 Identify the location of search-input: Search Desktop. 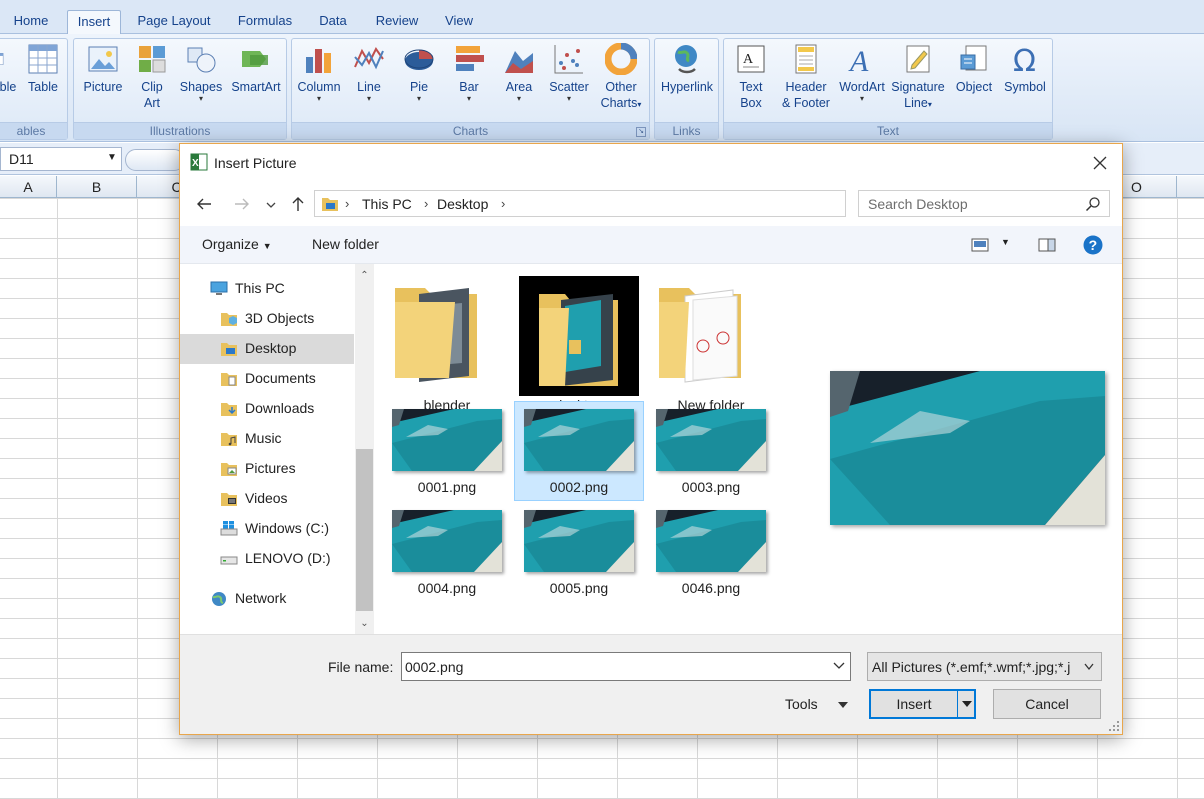
(918, 204).